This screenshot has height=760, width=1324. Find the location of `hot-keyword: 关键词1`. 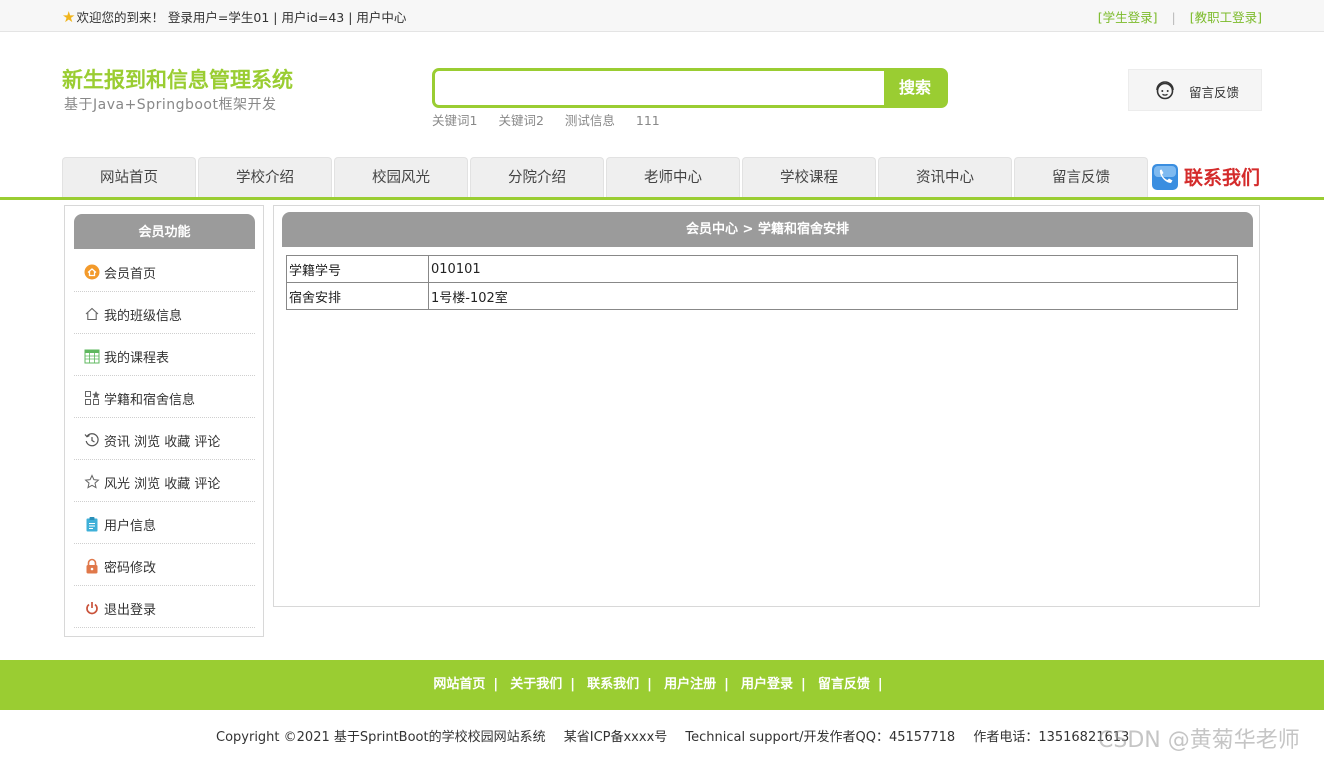

hot-keyword: 关键词1 is located at coordinates (454, 120).